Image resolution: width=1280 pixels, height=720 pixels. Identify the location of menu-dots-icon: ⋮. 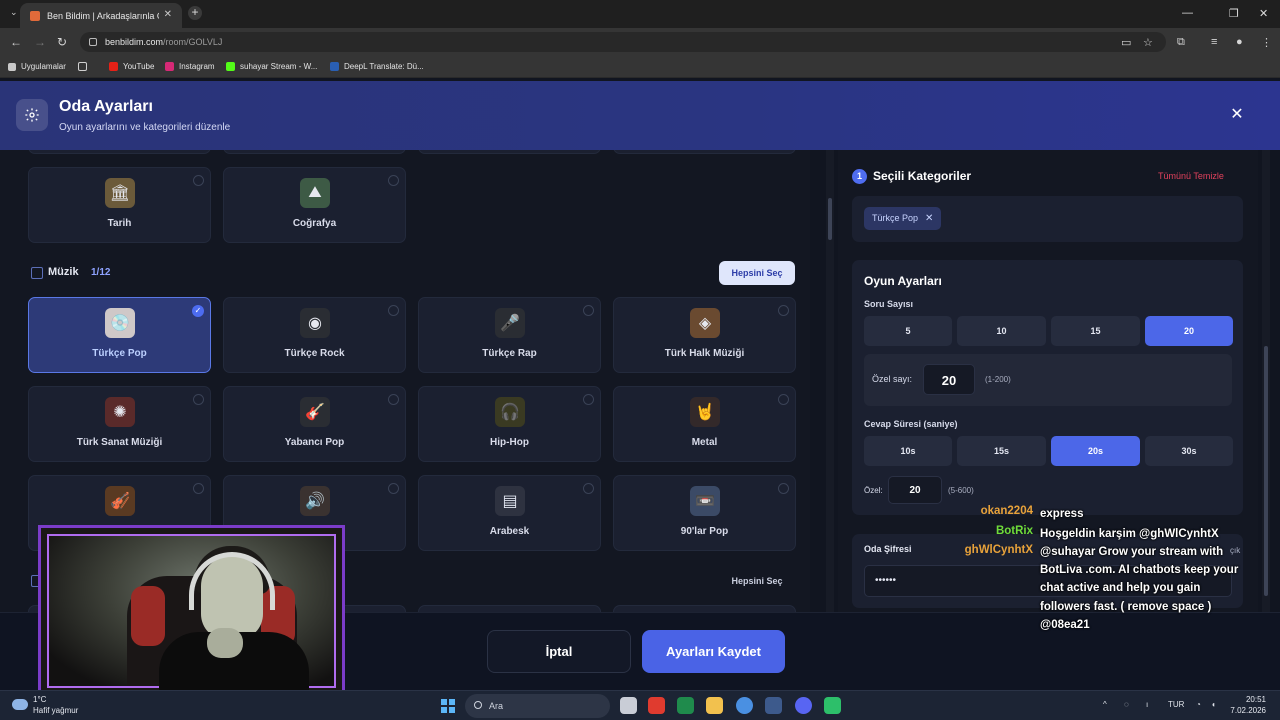
(1266, 42).